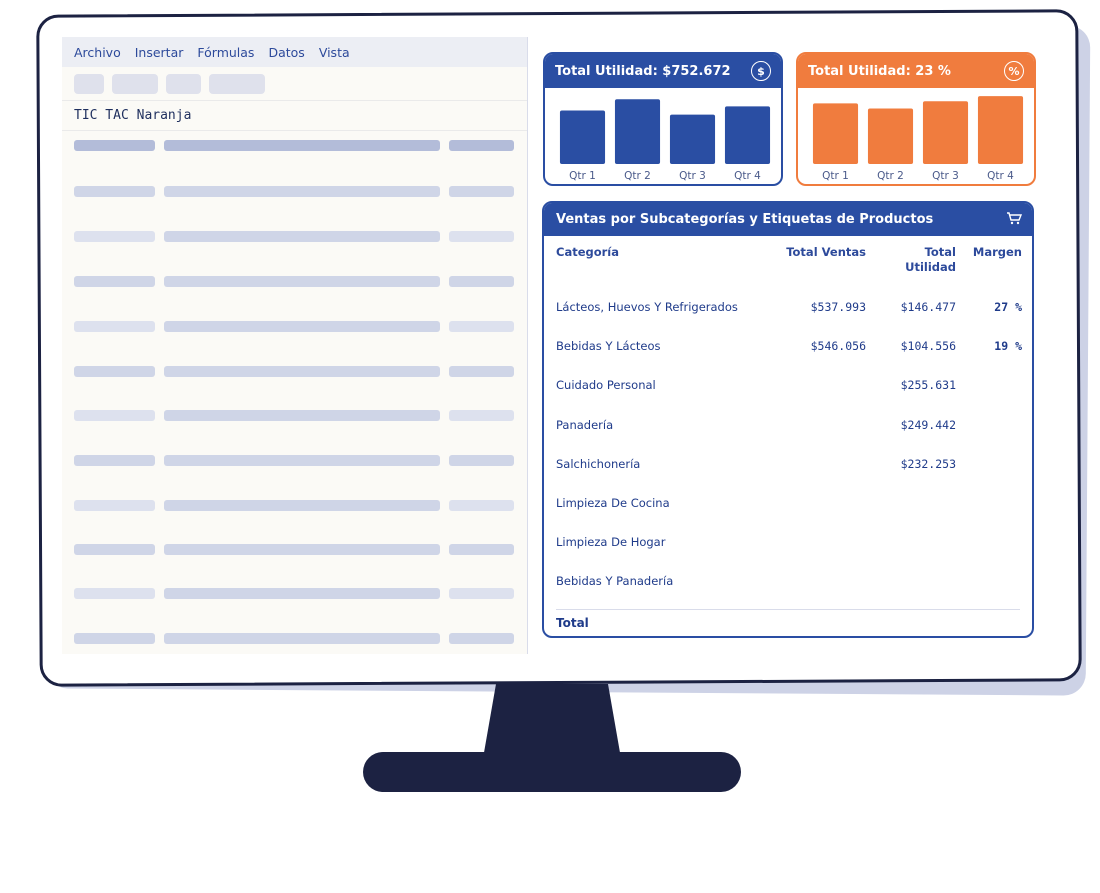 The image size is (1100, 893). Describe the element at coordinates (788, 467) in the screenshot. I see `table-row: Salchichonería $232.253` at that location.